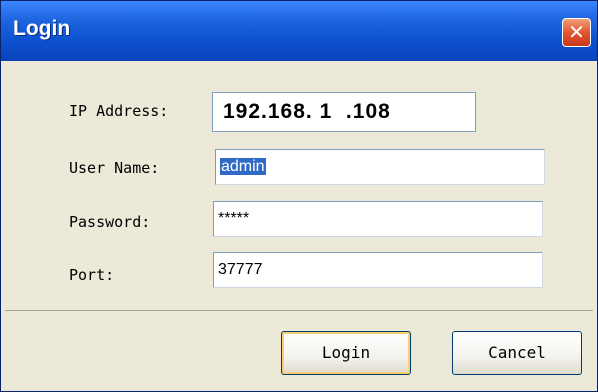 The image size is (598, 392). What do you see at coordinates (114, 168) in the screenshot?
I see `user-name-label: User Name:` at bounding box center [114, 168].